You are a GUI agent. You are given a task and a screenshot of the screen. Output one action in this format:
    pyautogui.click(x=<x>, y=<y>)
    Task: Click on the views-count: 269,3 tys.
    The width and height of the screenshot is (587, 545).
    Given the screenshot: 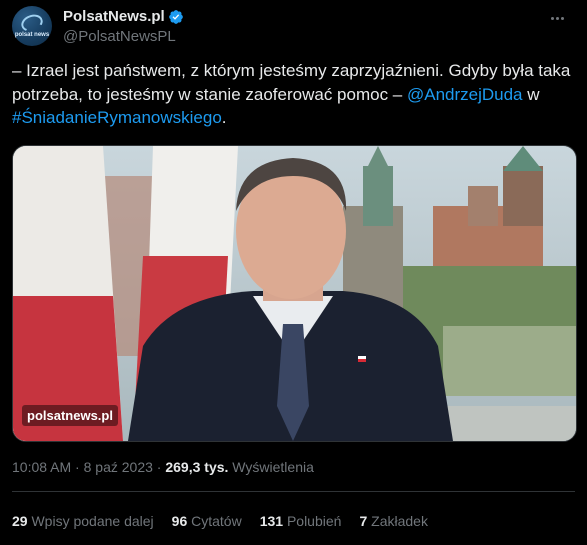 What is the action you would take?
    pyautogui.click(x=197, y=467)
    